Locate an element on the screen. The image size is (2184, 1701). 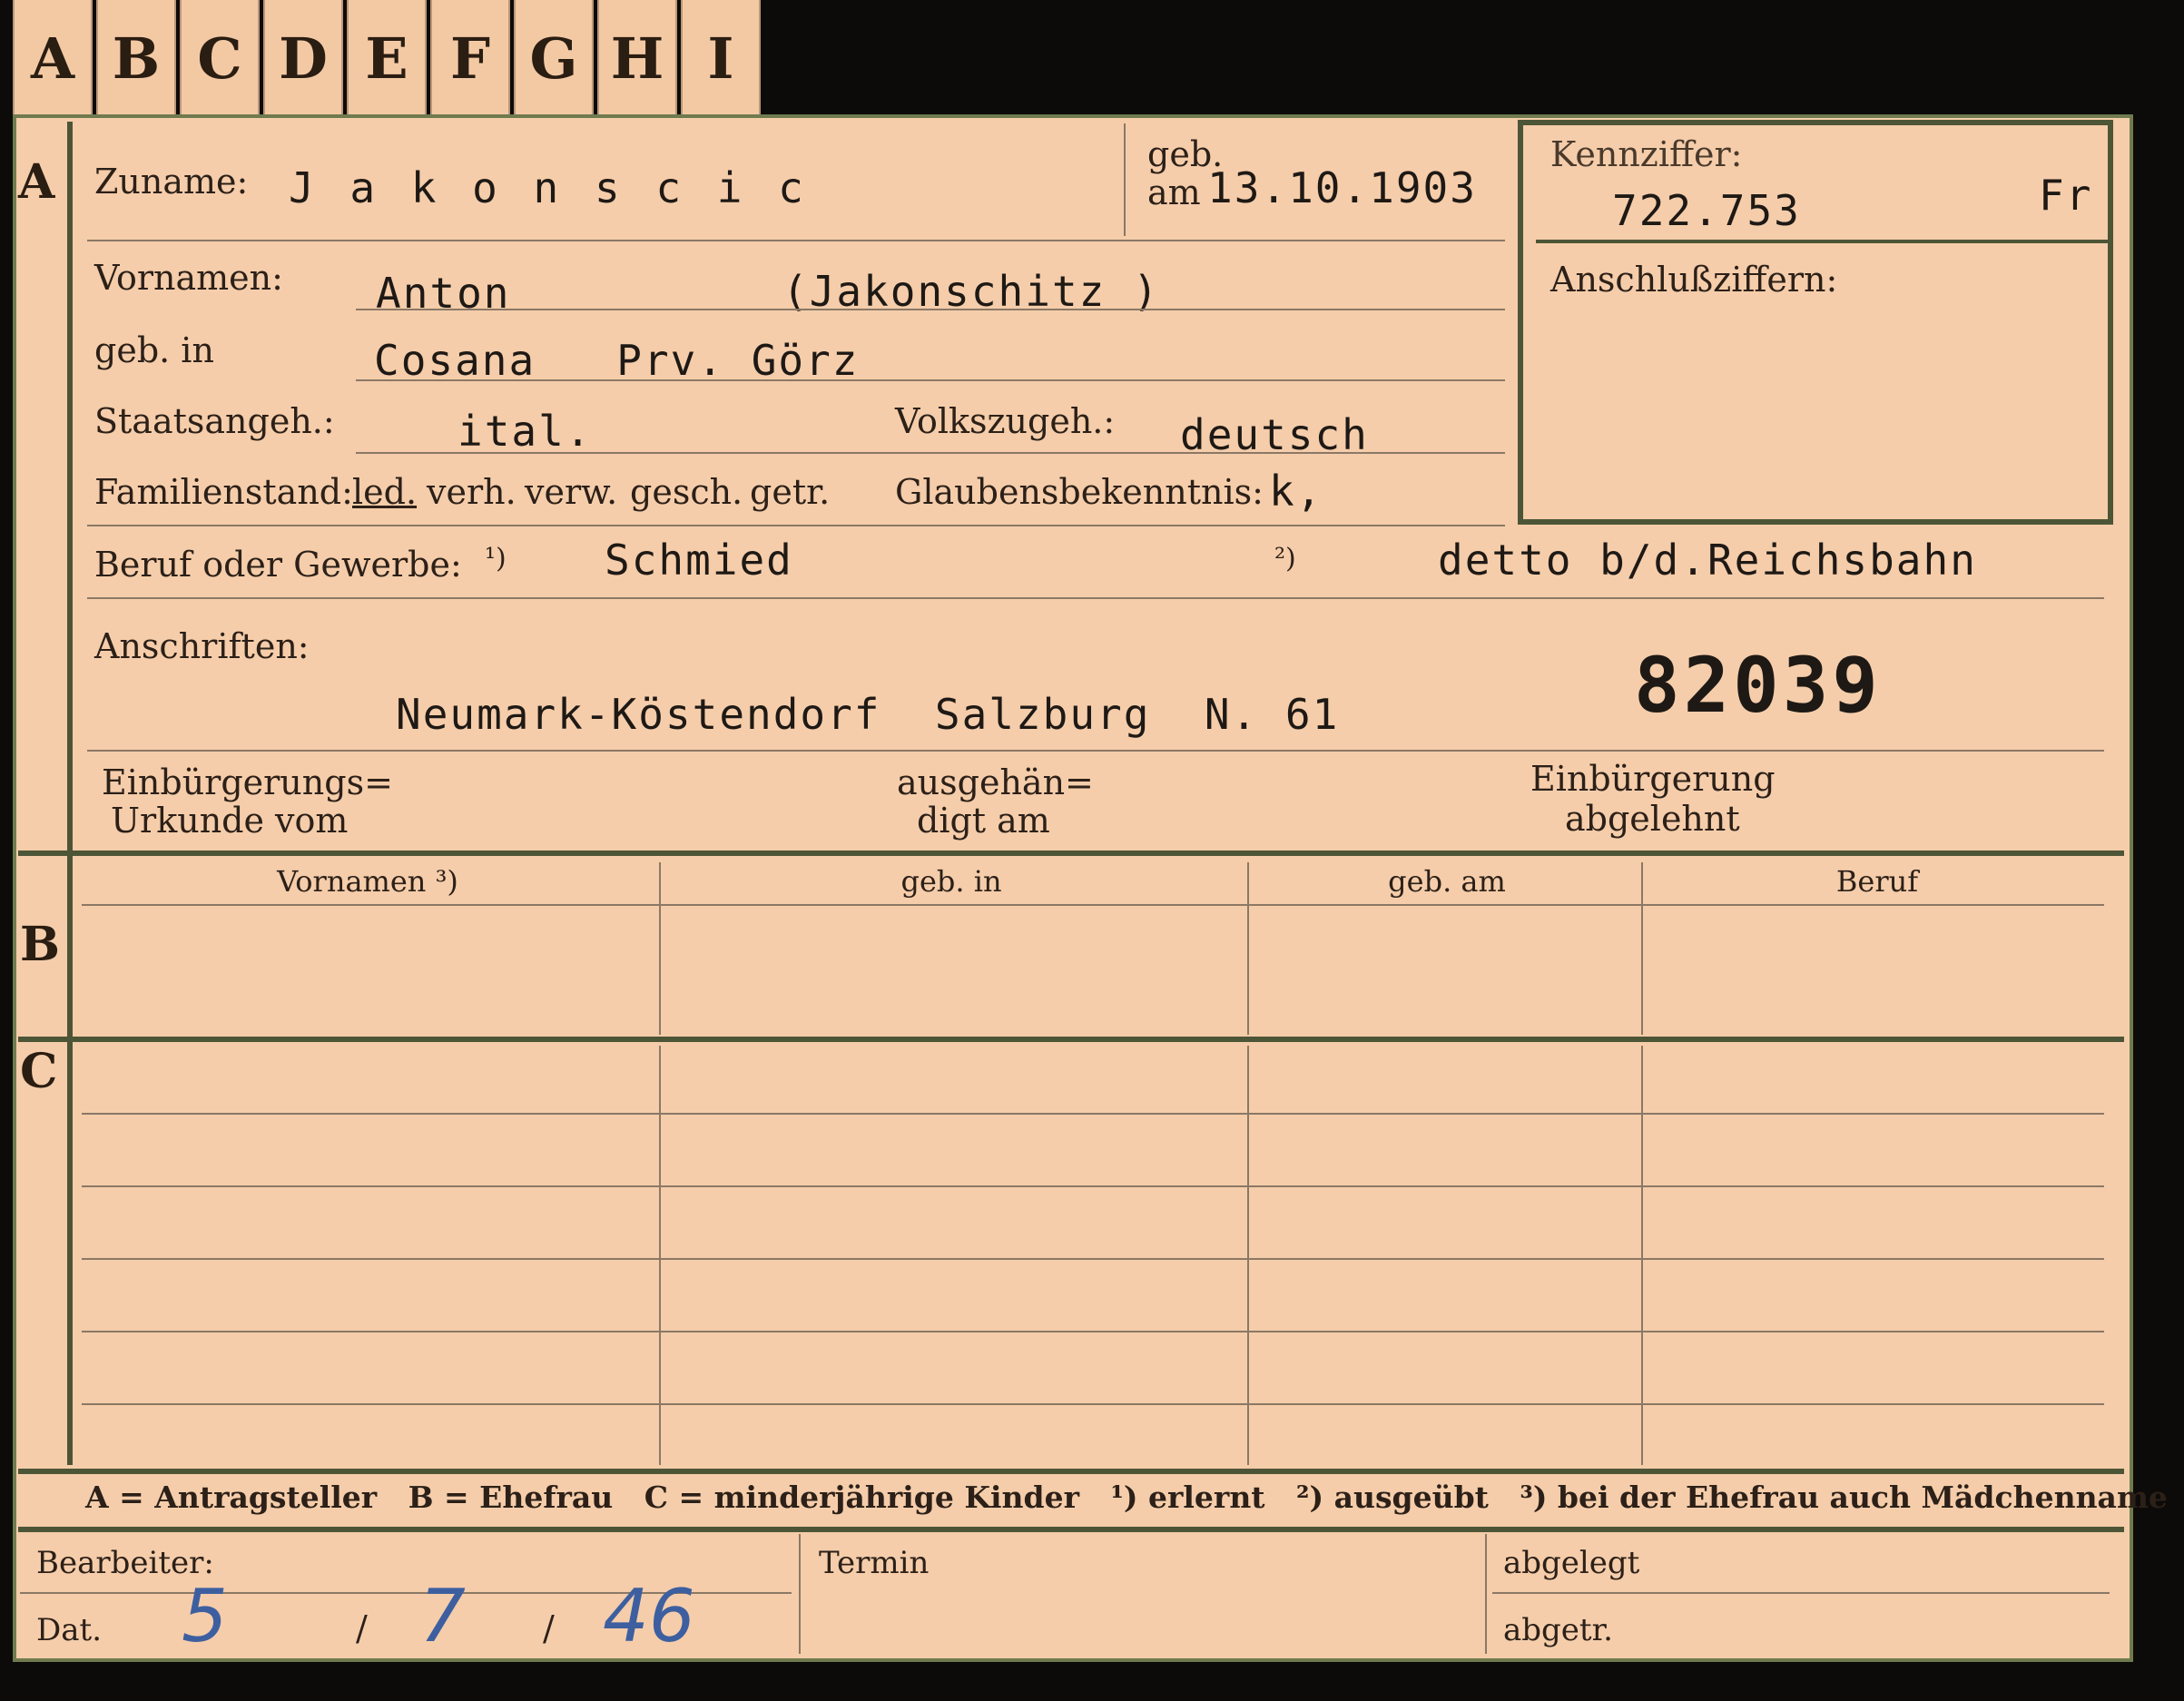
table-b-header-beruf: Beruf is located at coordinates (1877, 881).